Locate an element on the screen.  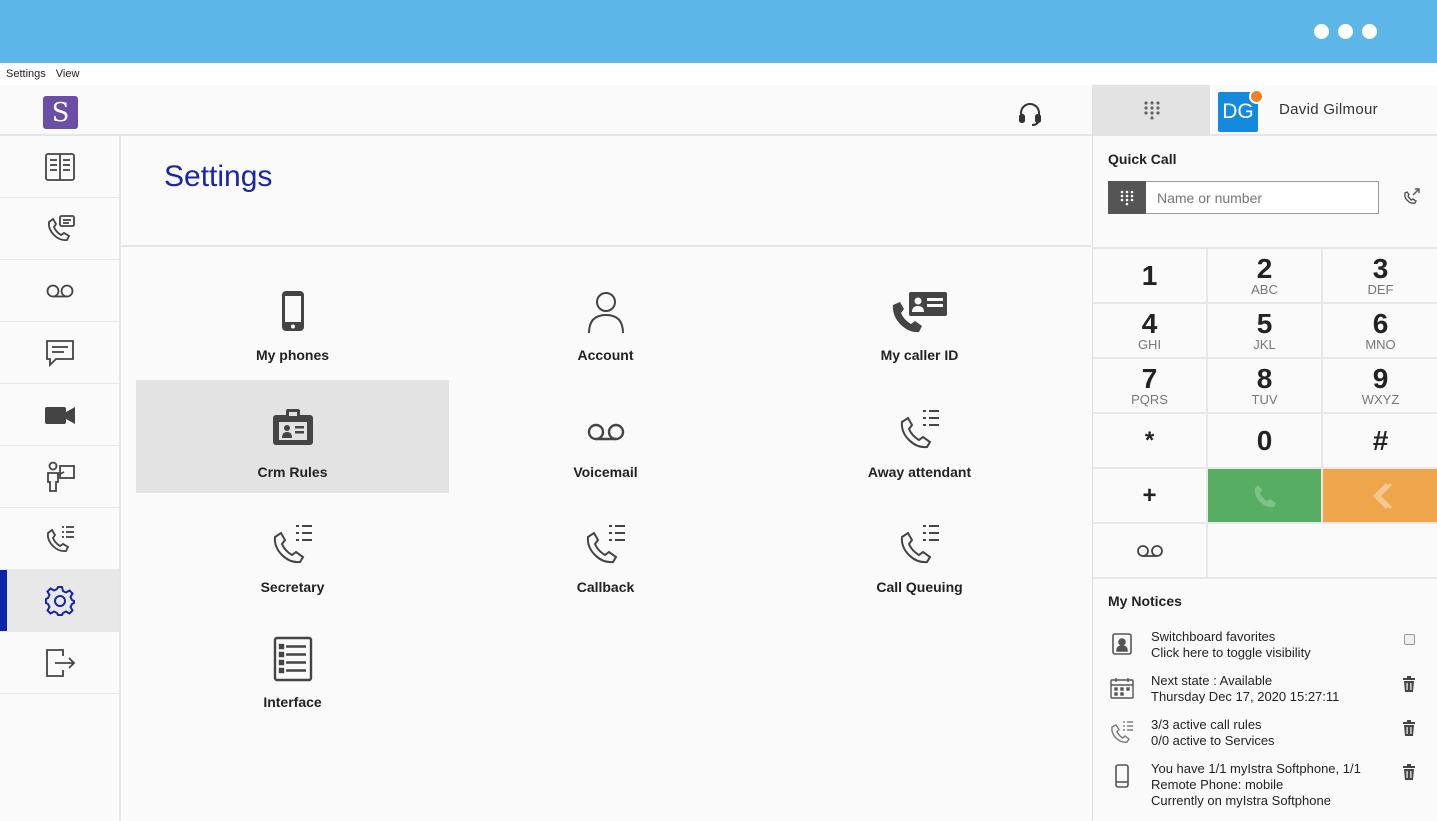
presenter-icon is located at coordinates (60, 476).